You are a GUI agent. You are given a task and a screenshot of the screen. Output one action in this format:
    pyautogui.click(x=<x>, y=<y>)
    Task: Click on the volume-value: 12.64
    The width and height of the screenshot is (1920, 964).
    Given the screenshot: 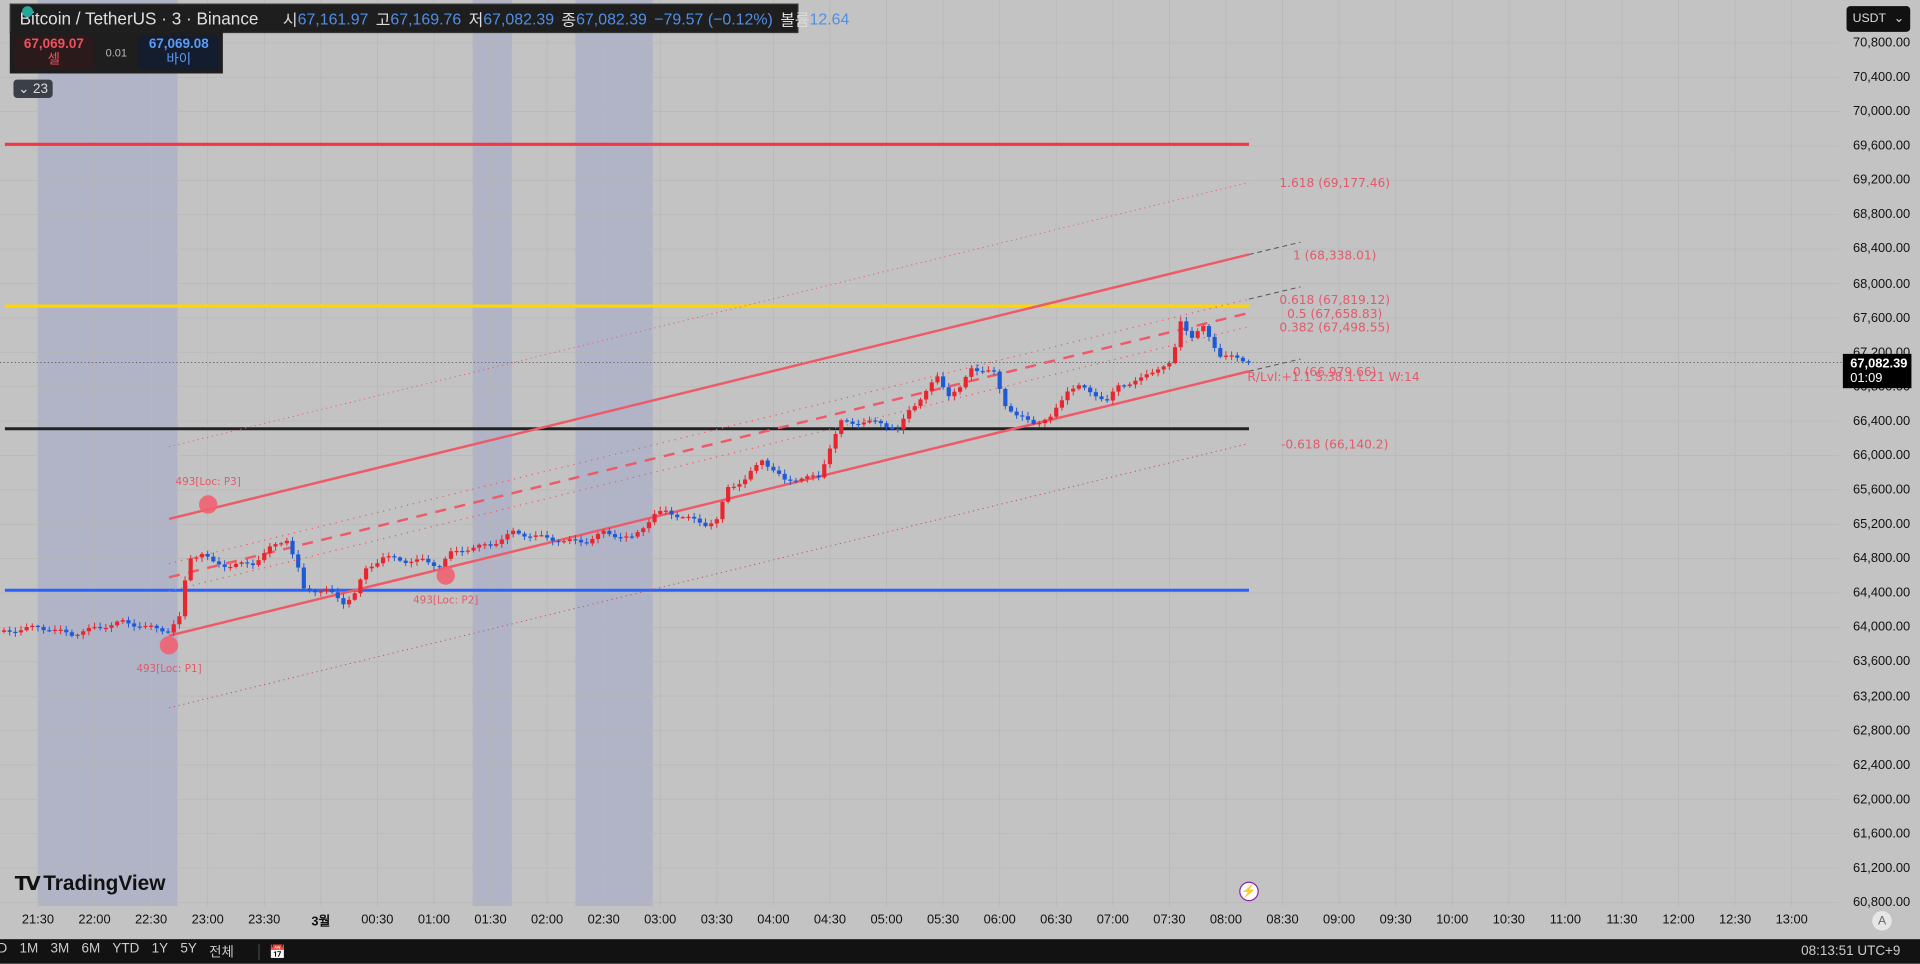 What is the action you would take?
    pyautogui.click(x=829, y=18)
    